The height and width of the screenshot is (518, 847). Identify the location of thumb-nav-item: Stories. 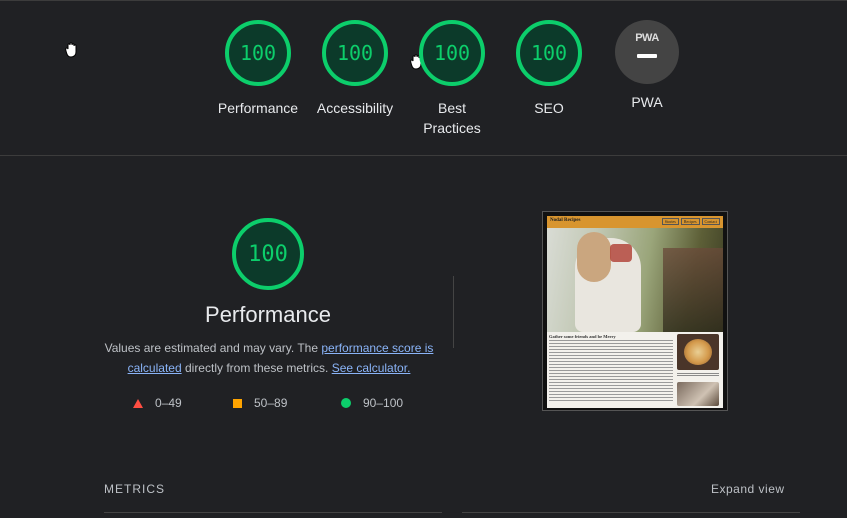
(670, 221).